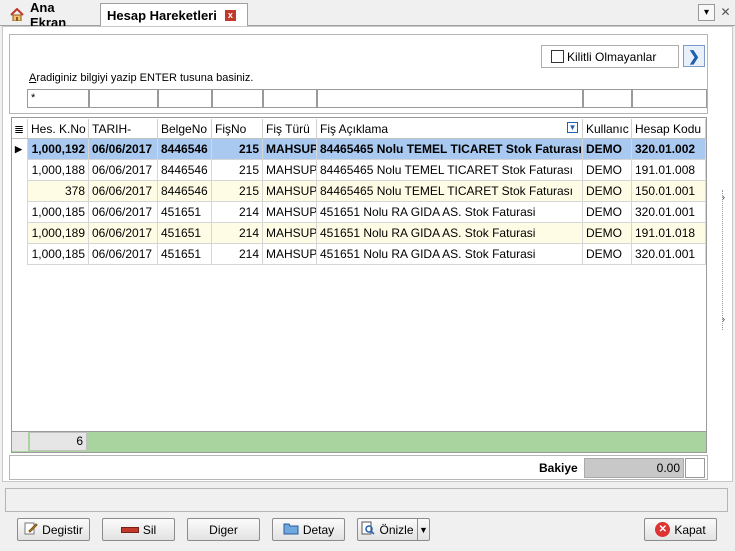 Image resolution: width=735 pixels, height=551 pixels. What do you see at coordinates (58, 191) in the screenshot?
I see `table-cell: 378` at bounding box center [58, 191].